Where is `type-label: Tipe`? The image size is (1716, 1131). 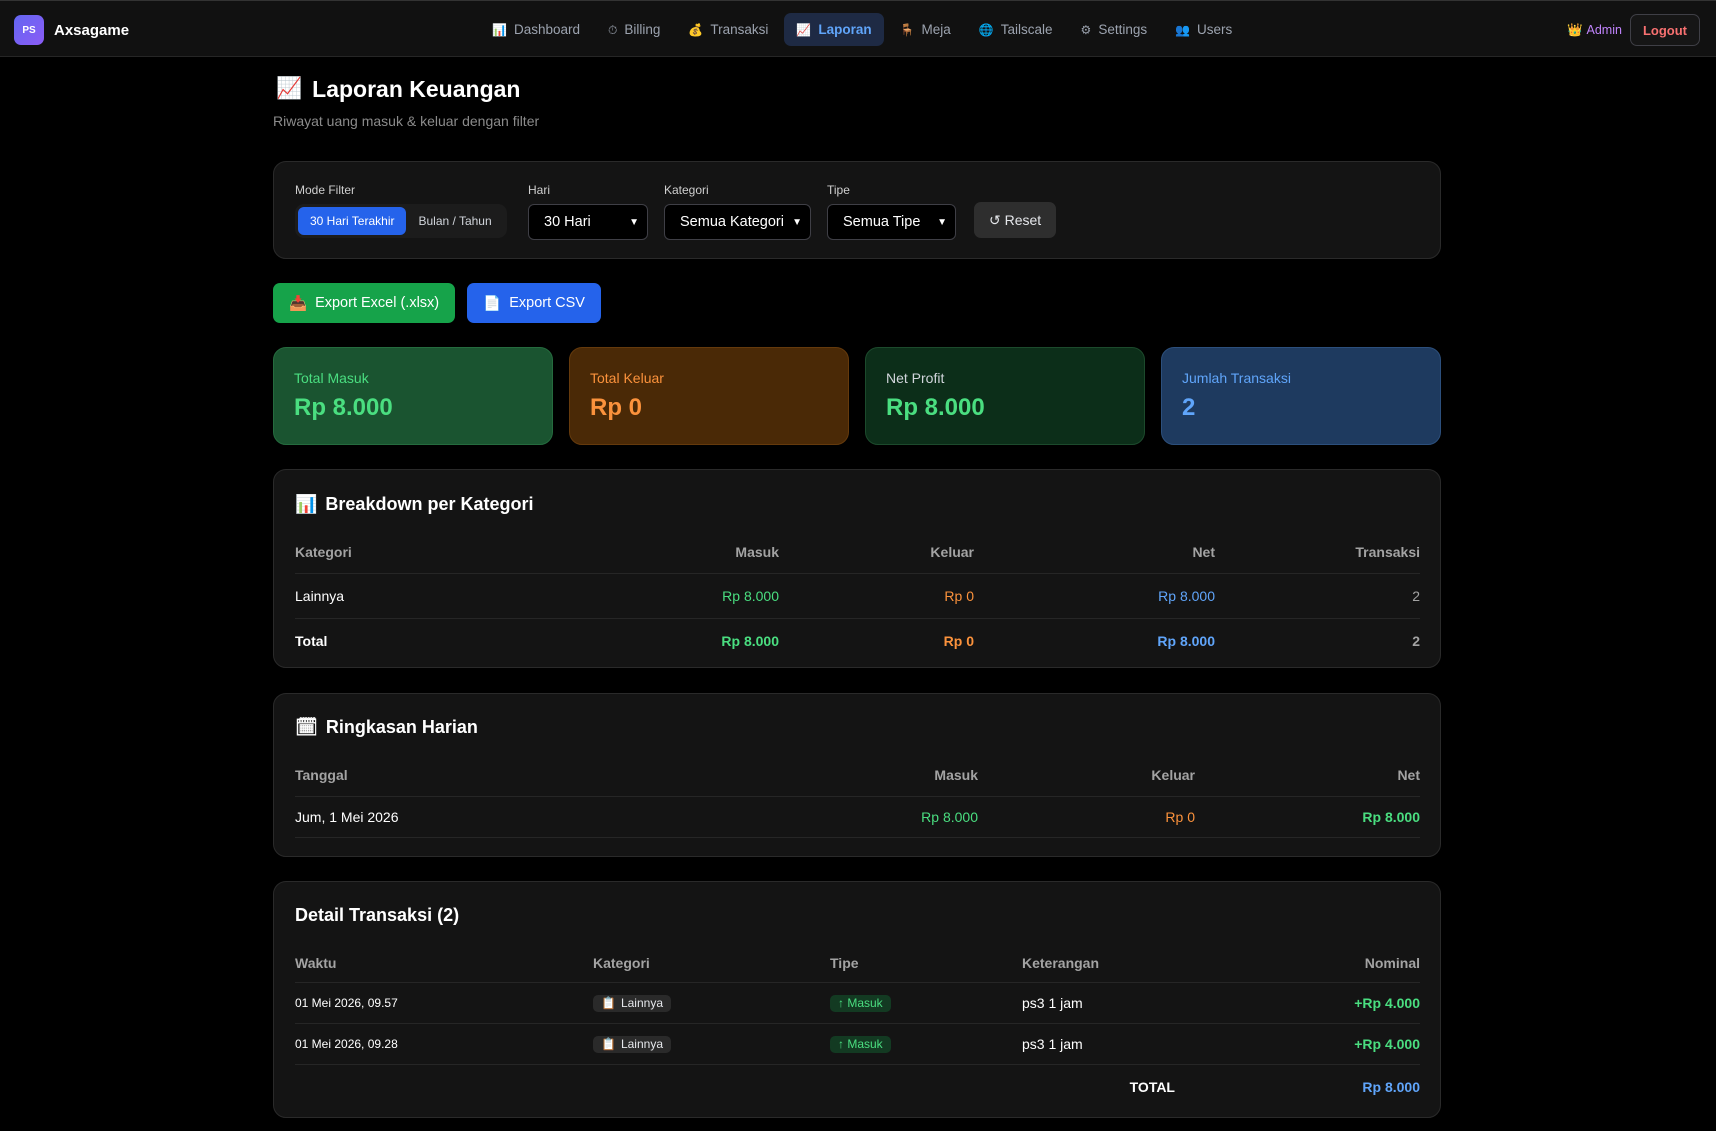 type-label: Tipe is located at coordinates (838, 190).